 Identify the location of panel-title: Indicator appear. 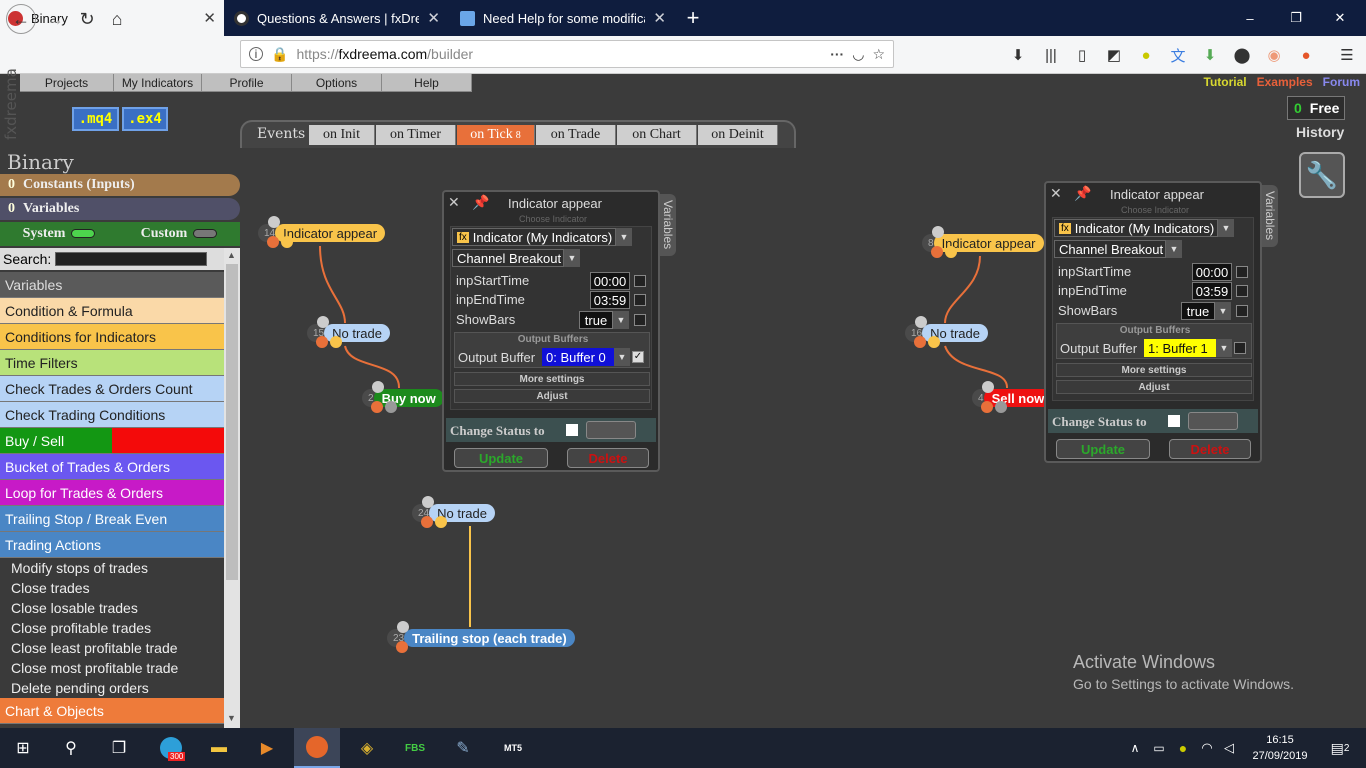
(1157, 194).